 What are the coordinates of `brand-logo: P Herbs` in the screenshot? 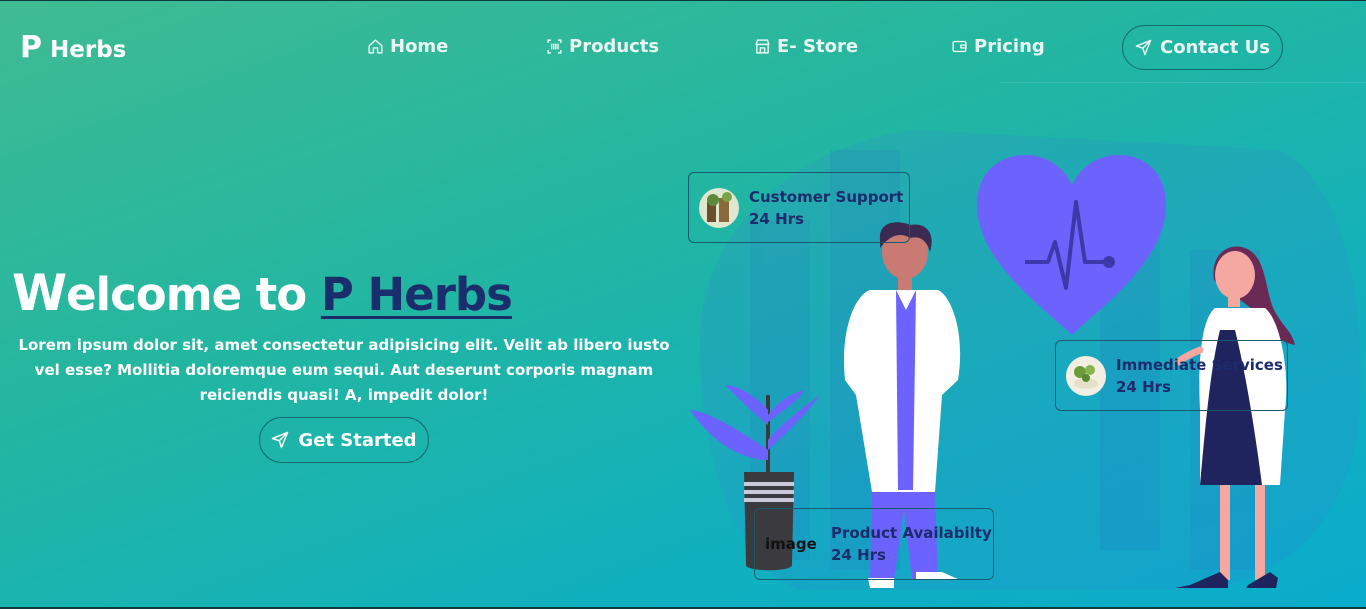 It's located at (73, 47).